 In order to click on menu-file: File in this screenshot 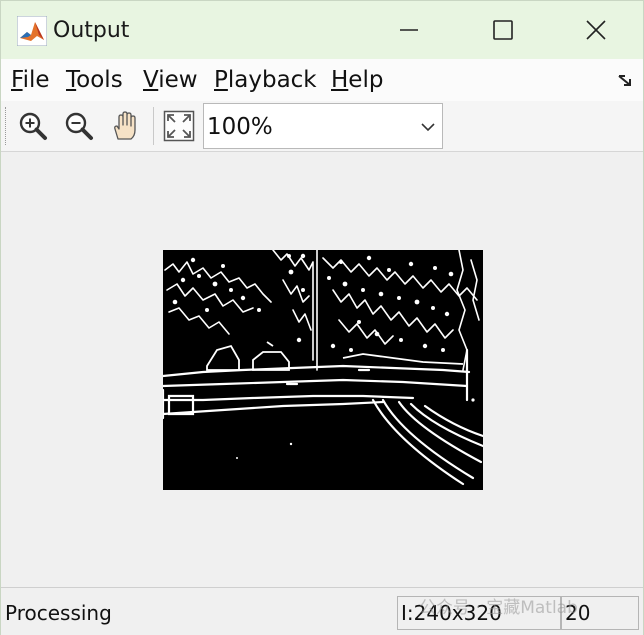, I will do `click(30, 80)`.